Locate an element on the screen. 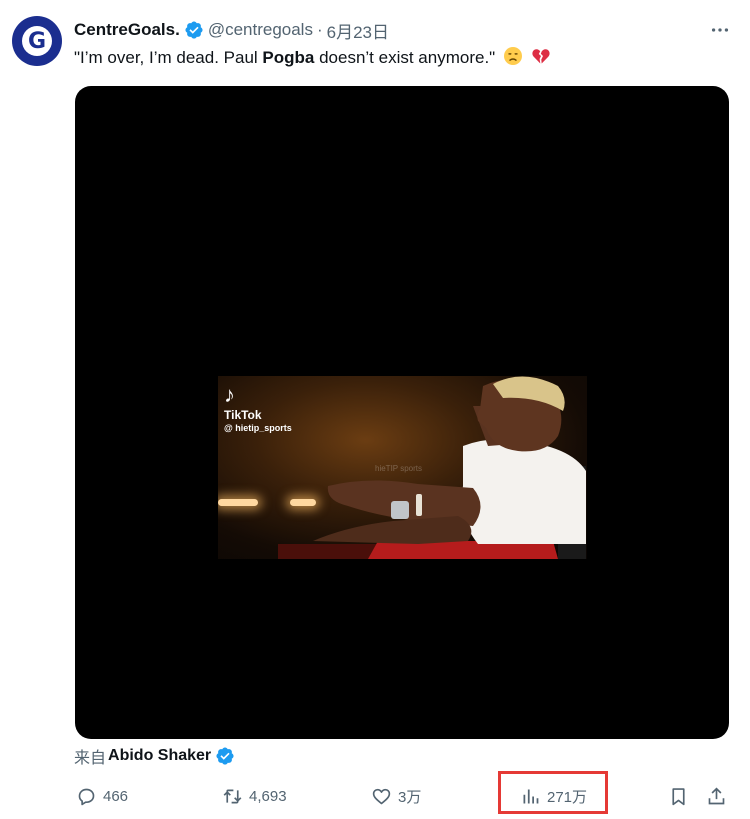  tiktok-note-icon: ♪ is located at coordinates (229, 394).